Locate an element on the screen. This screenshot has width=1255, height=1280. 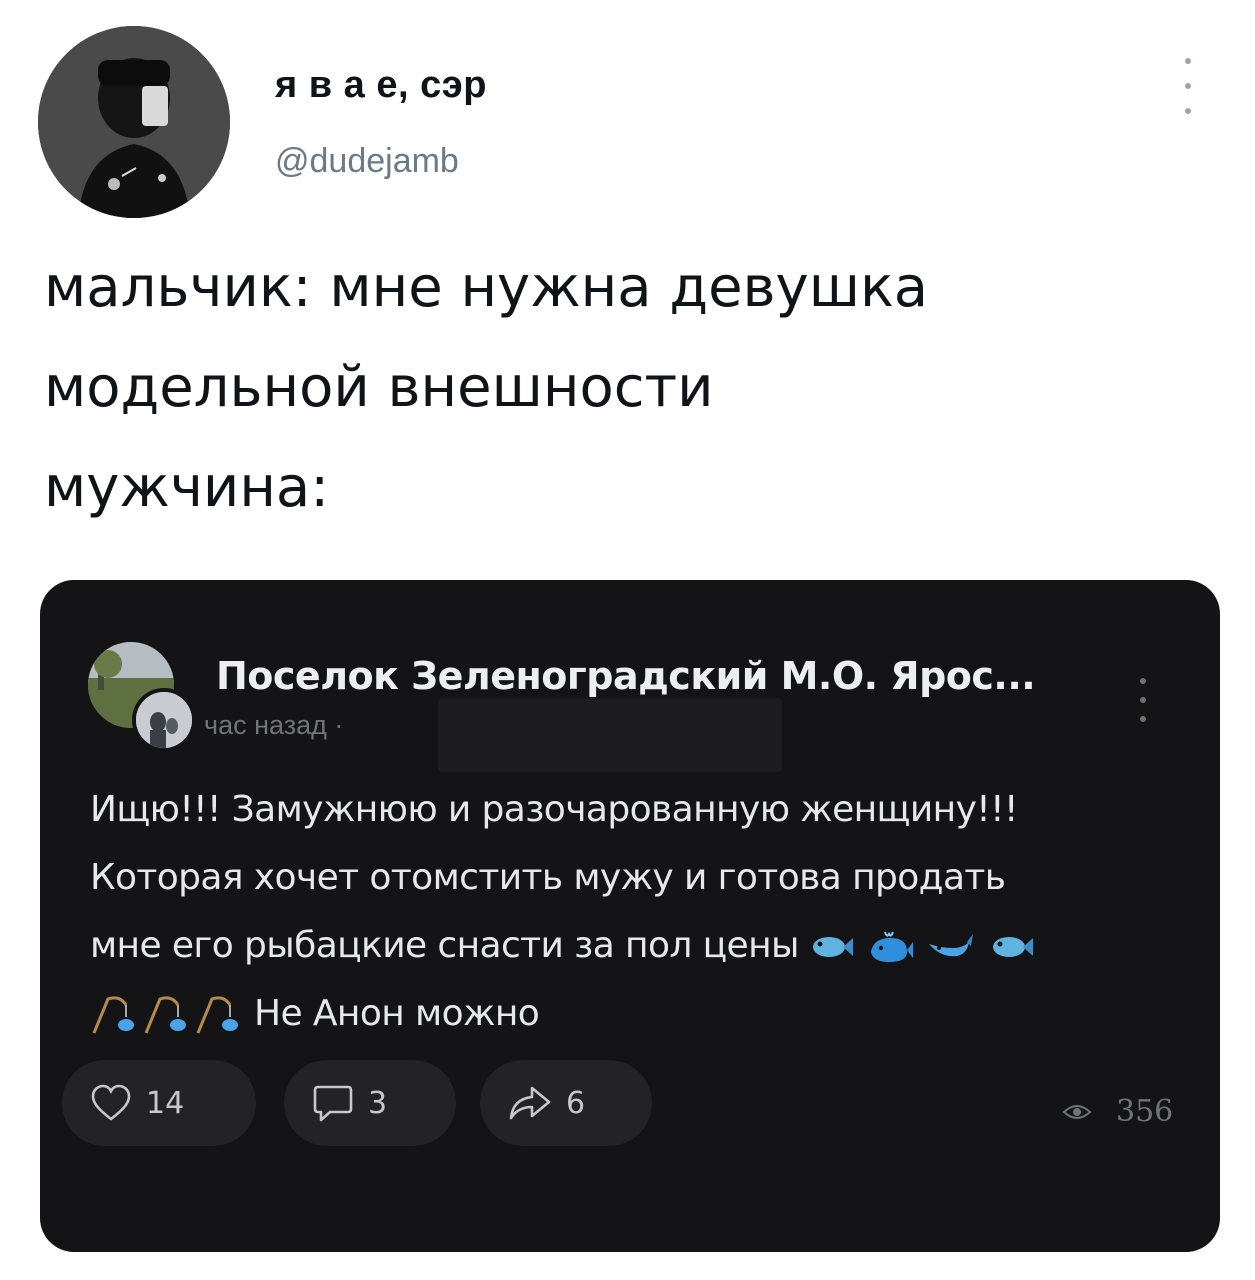
share-button: 6 is located at coordinates (566, 1103).